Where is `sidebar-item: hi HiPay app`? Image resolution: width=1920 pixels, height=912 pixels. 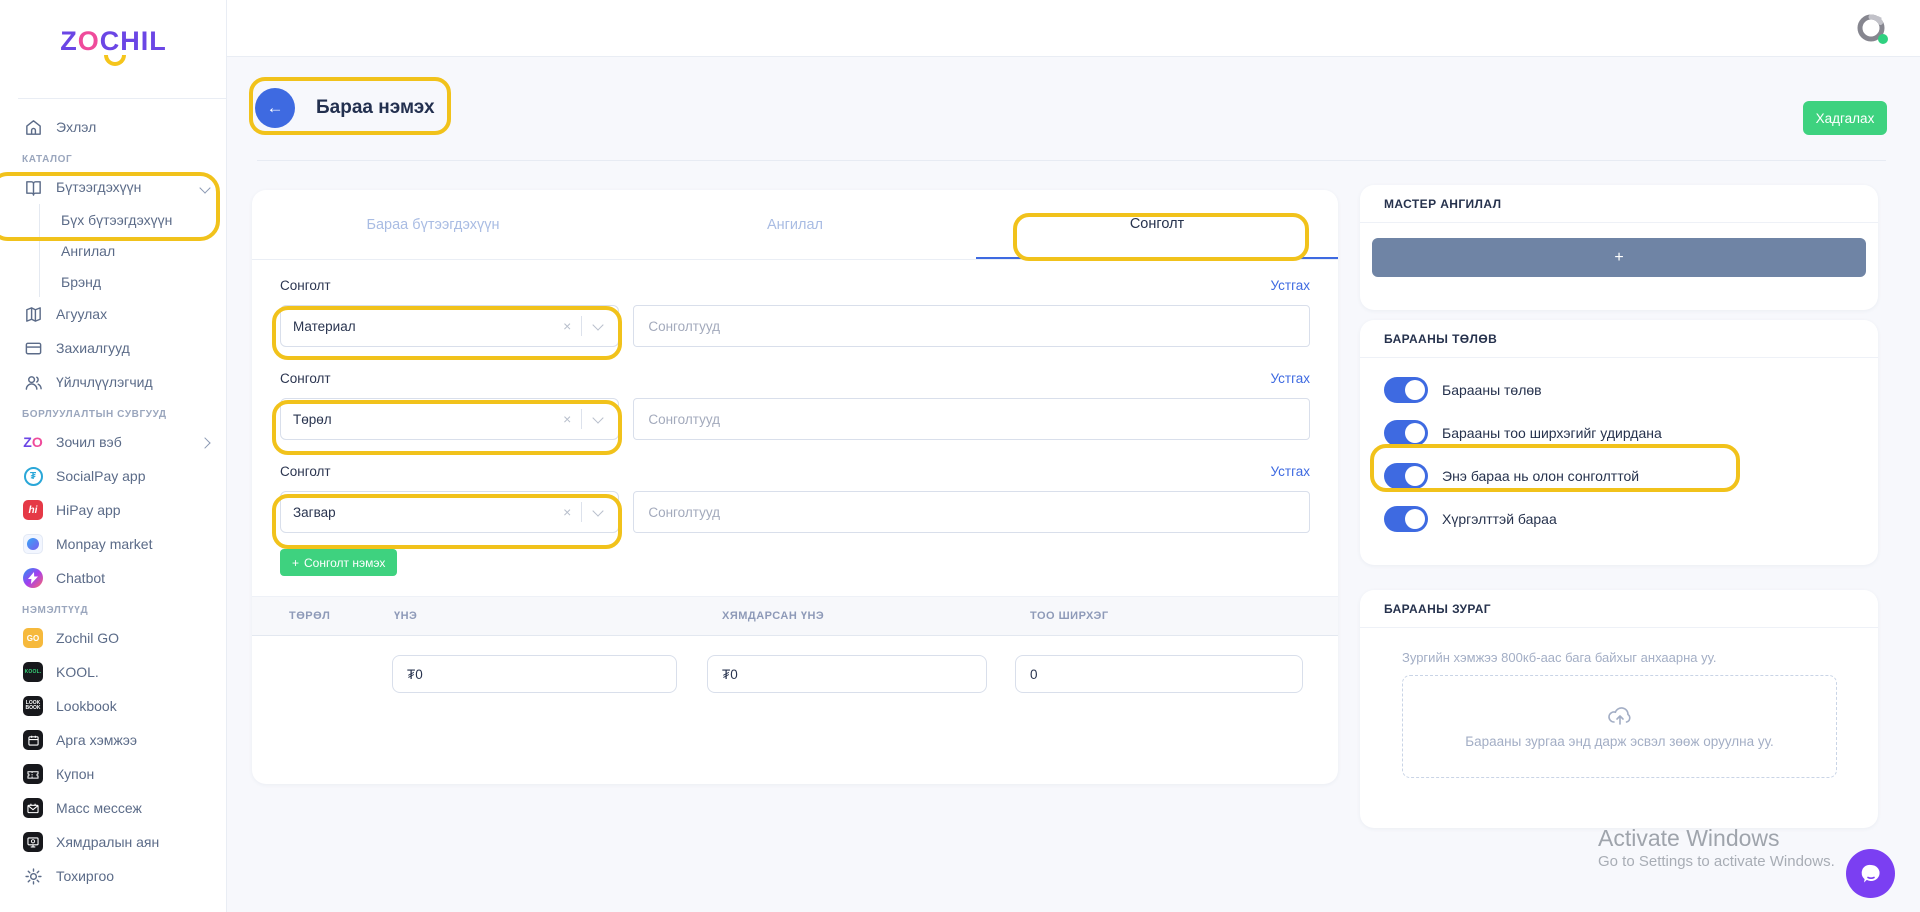 sidebar-item: hi HiPay app is located at coordinates (113, 510).